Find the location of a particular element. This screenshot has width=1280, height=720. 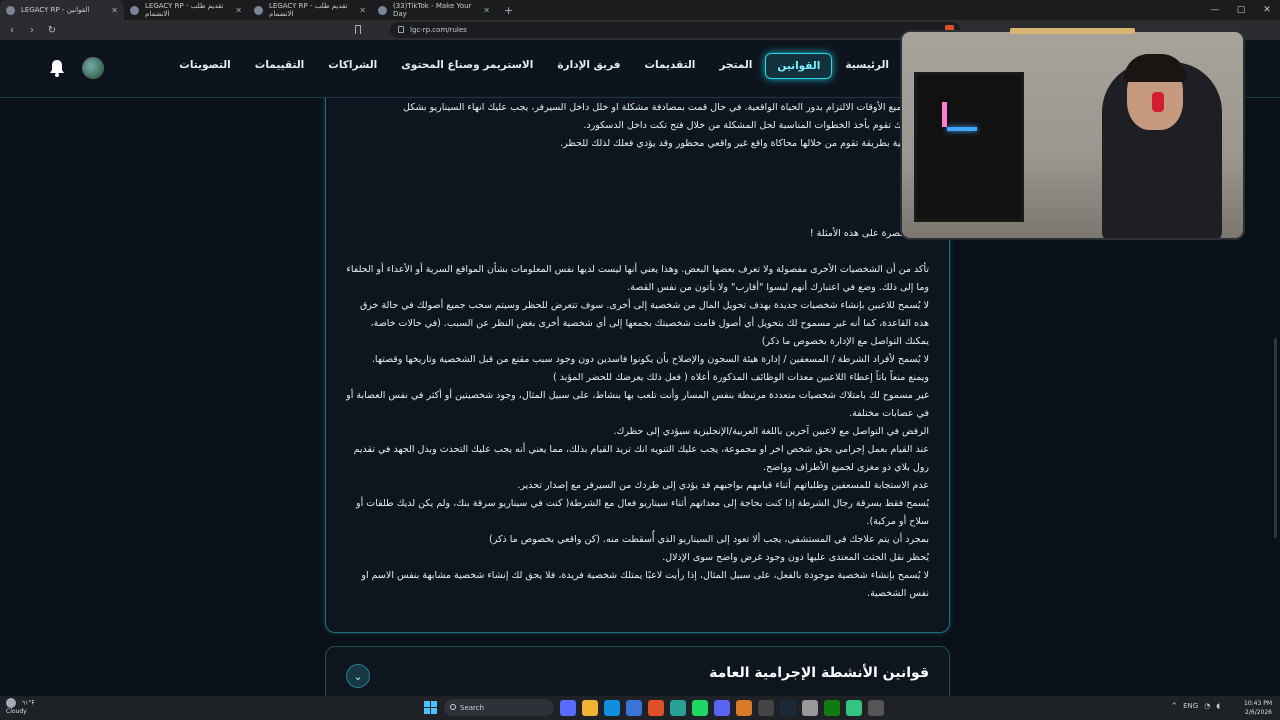

temperature: ٦١°F is located at coordinates (28, 703).